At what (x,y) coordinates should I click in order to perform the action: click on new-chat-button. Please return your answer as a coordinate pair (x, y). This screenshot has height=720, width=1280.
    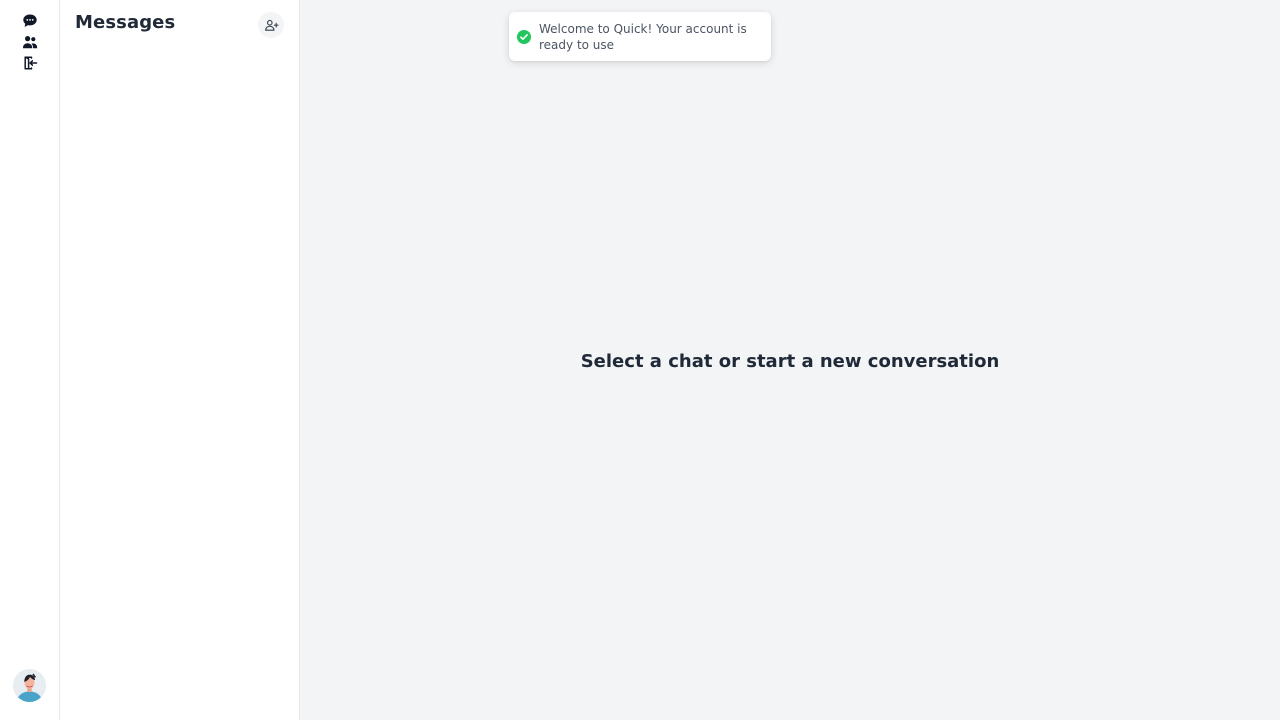
    Looking at the image, I should click on (271, 25).